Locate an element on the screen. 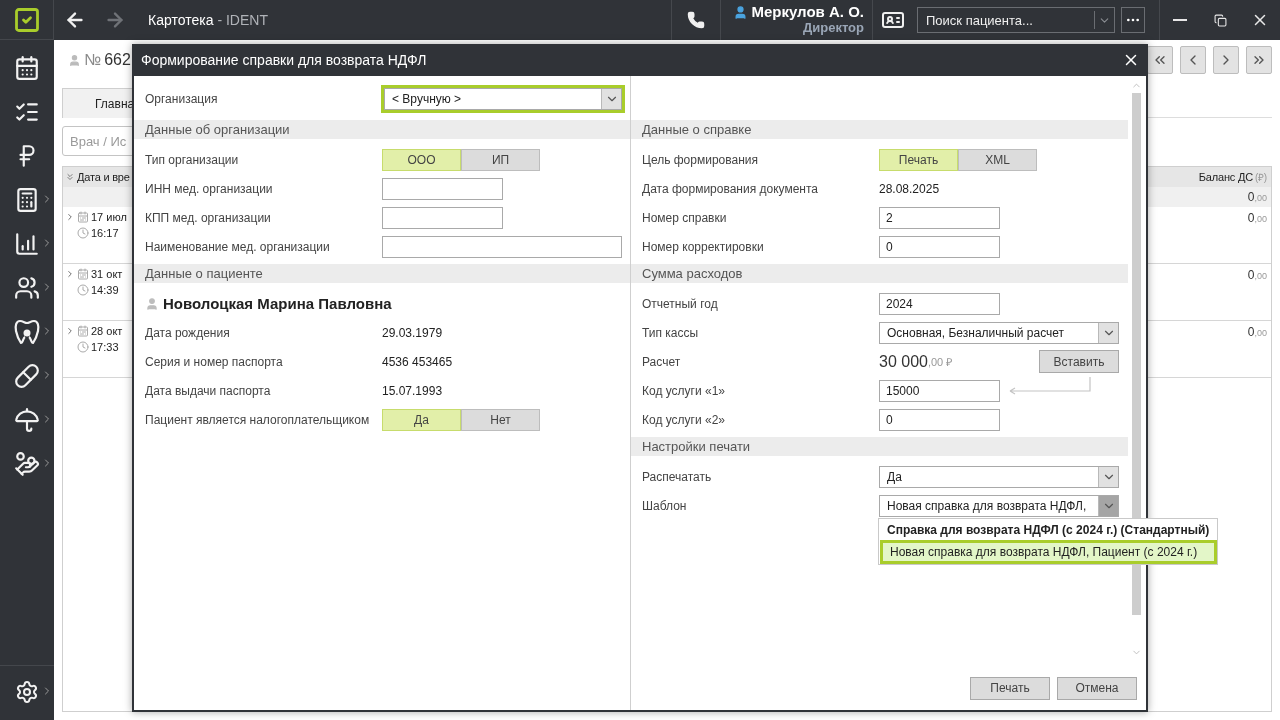 Image resolution: width=1280 pixels, height=720 pixels. first-button is located at coordinates (1160, 60).